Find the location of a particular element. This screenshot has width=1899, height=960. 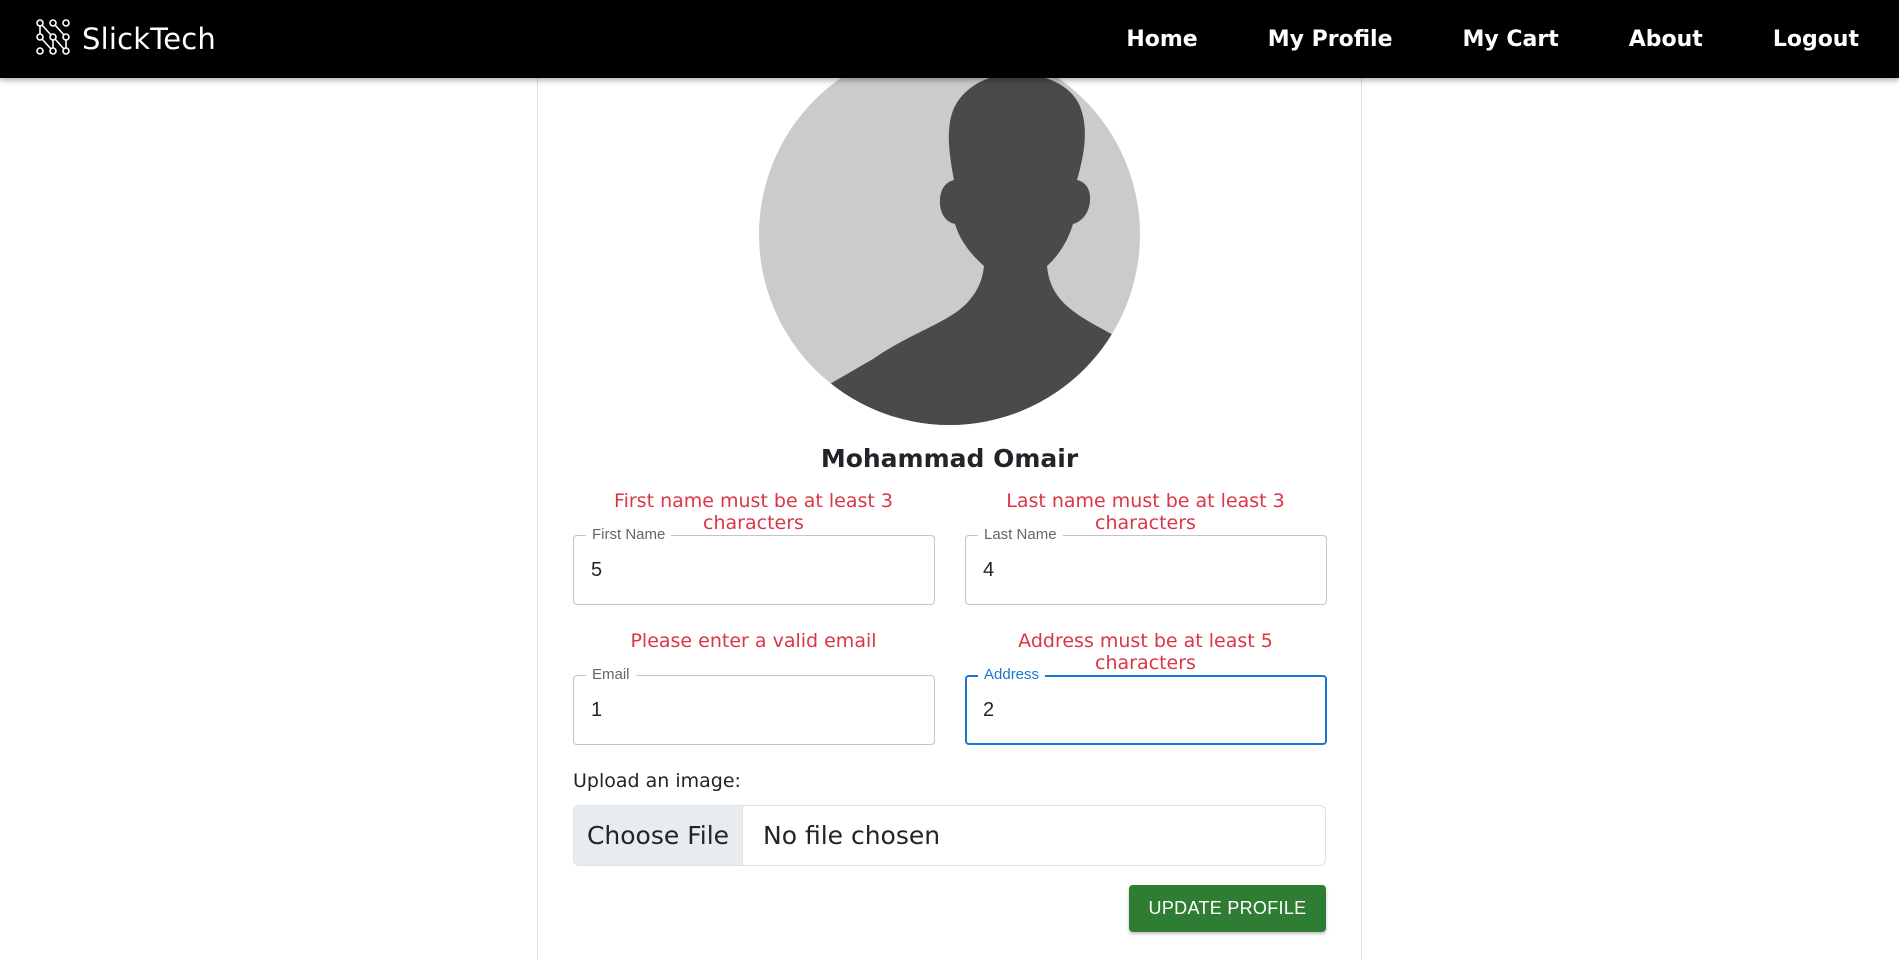

file-status: No file chosen is located at coordinates (852, 835).